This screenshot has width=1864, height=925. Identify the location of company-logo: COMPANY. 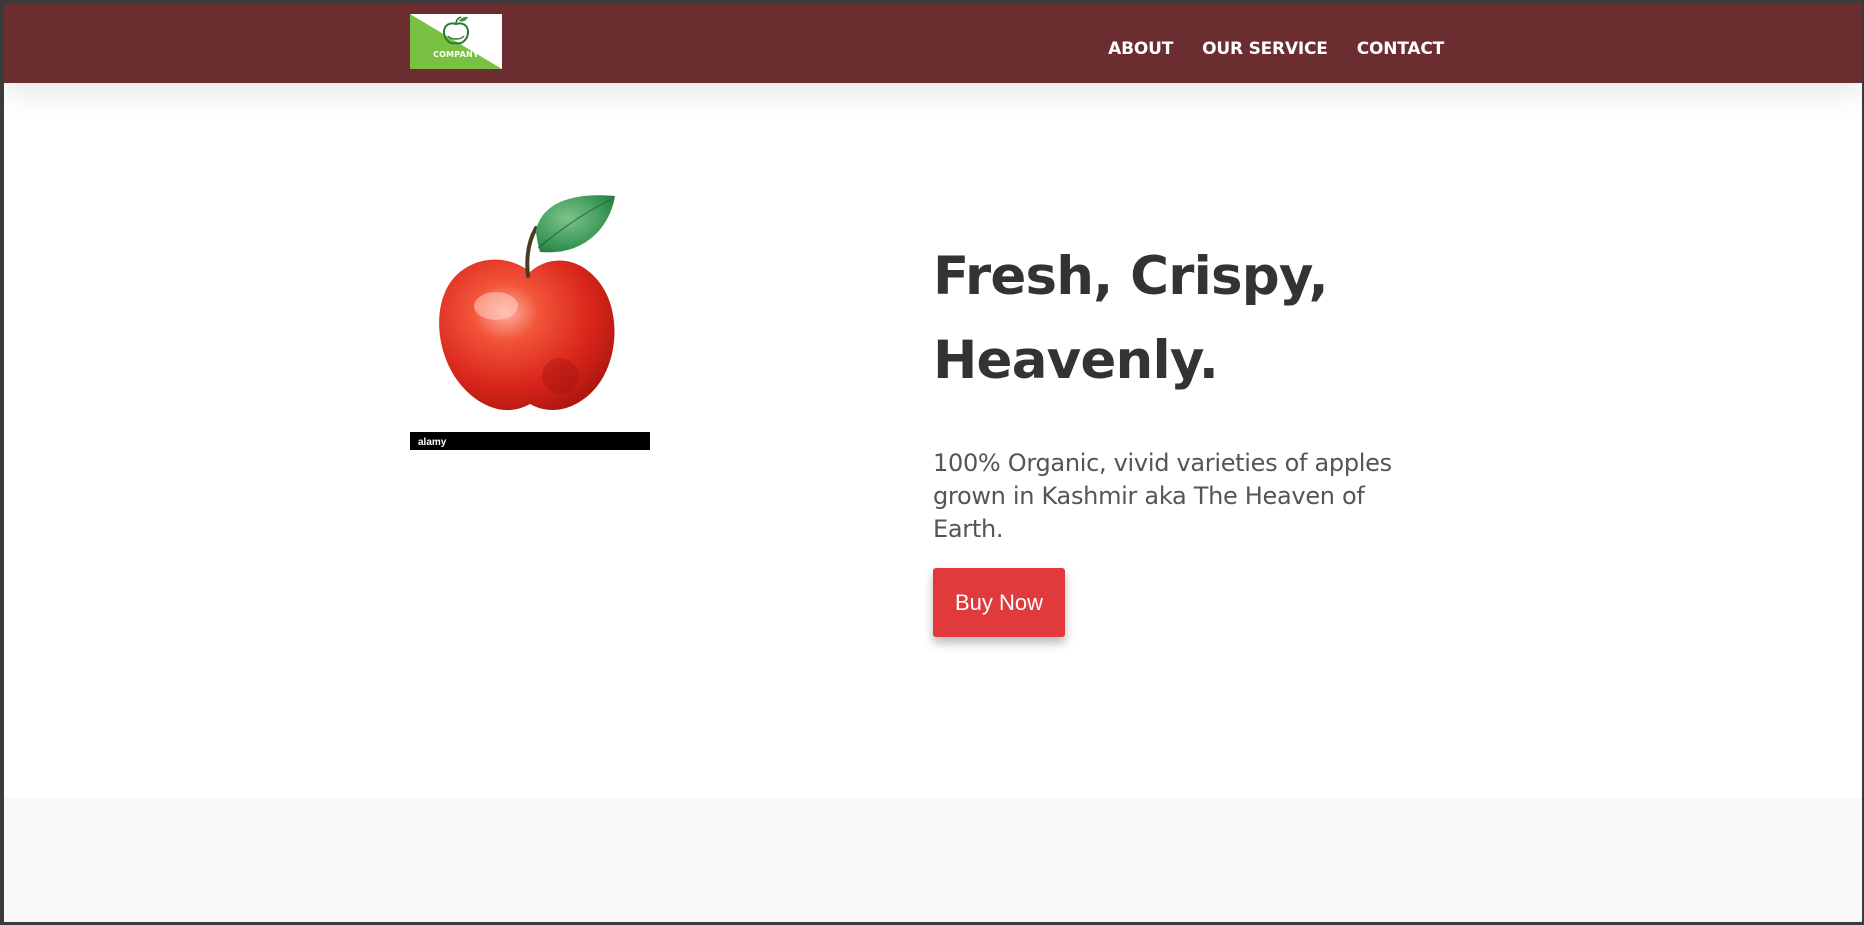
(456, 41).